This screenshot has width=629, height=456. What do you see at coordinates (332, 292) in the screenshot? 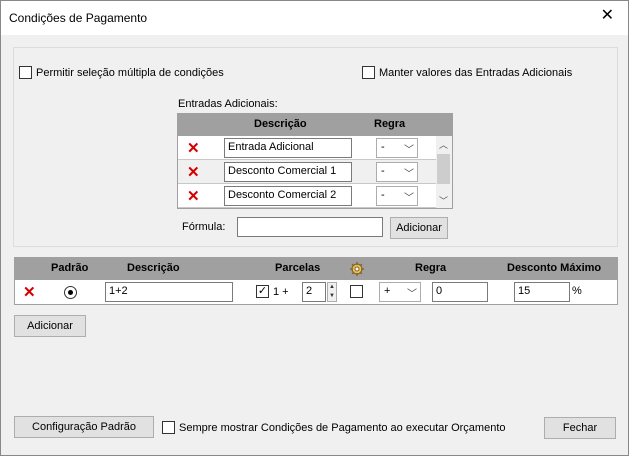
I see `parcelas-spinner: ▲ ▼` at bounding box center [332, 292].